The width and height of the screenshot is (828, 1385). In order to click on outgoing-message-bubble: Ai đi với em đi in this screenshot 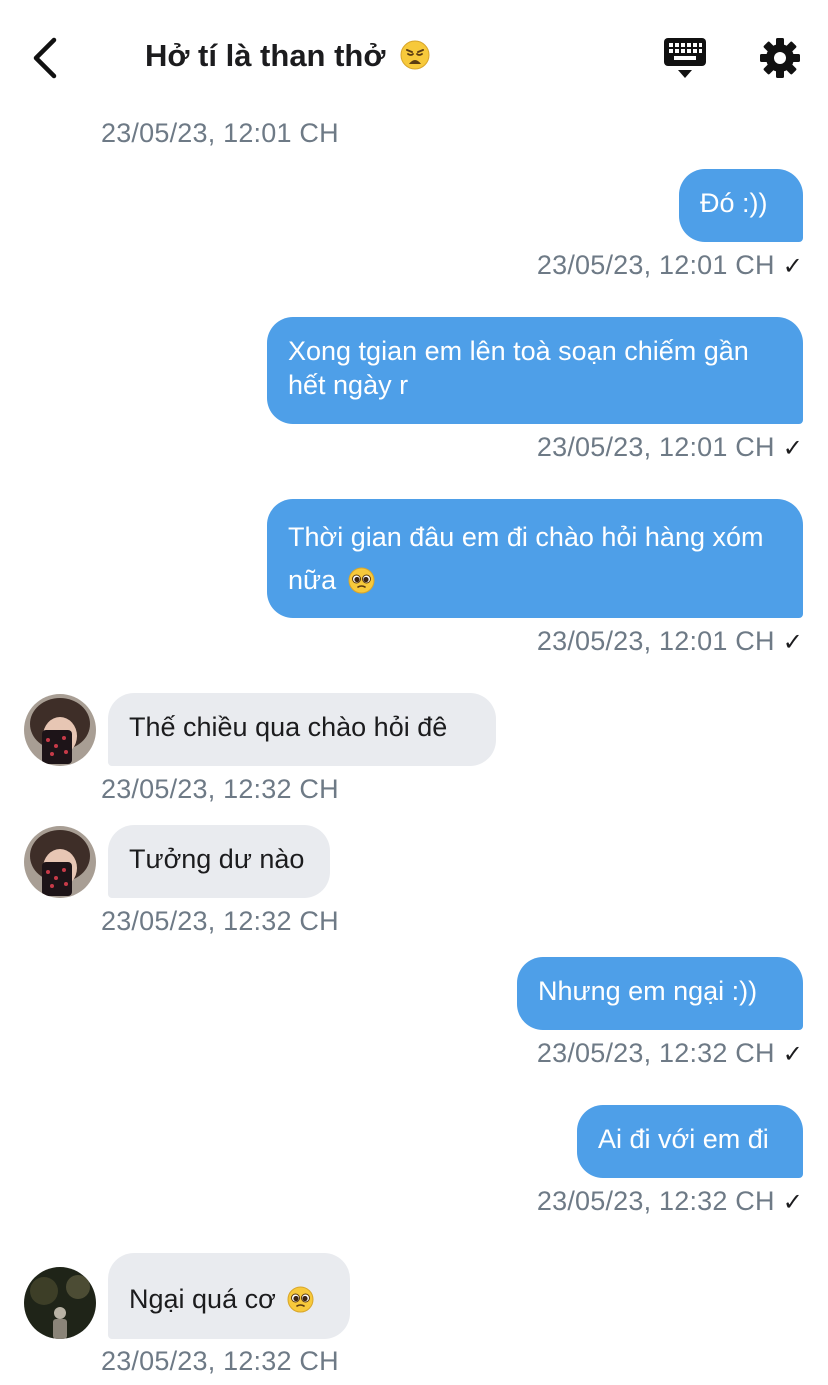, I will do `click(690, 1141)`.